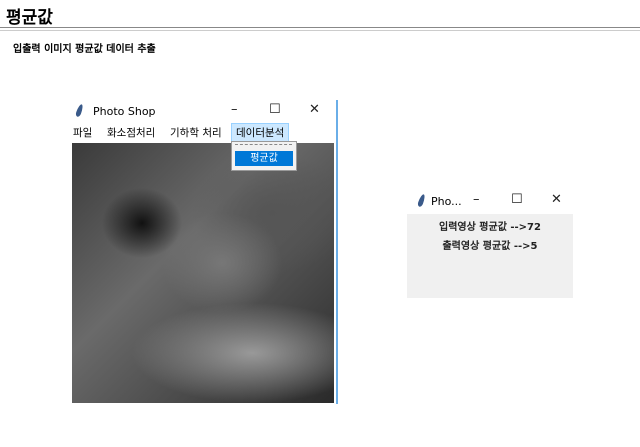 The width and height of the screenshot is (640, 447). I want to click on menu-file: 파일, so click(82, 132).